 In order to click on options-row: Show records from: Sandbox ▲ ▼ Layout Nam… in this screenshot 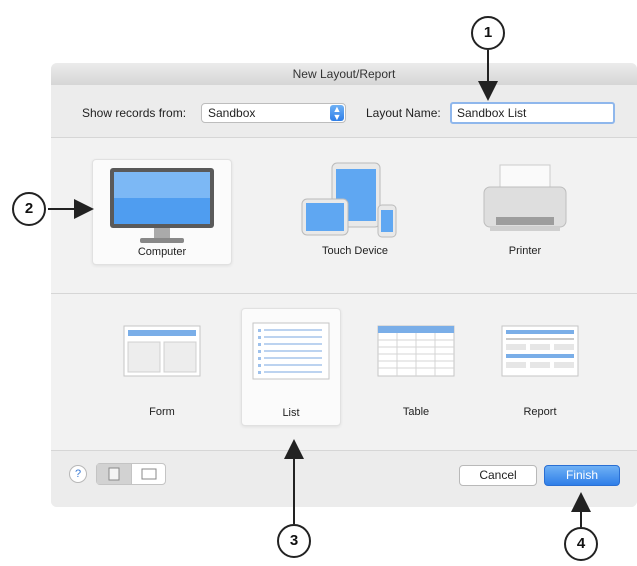, I will do `click(344, 111)`.